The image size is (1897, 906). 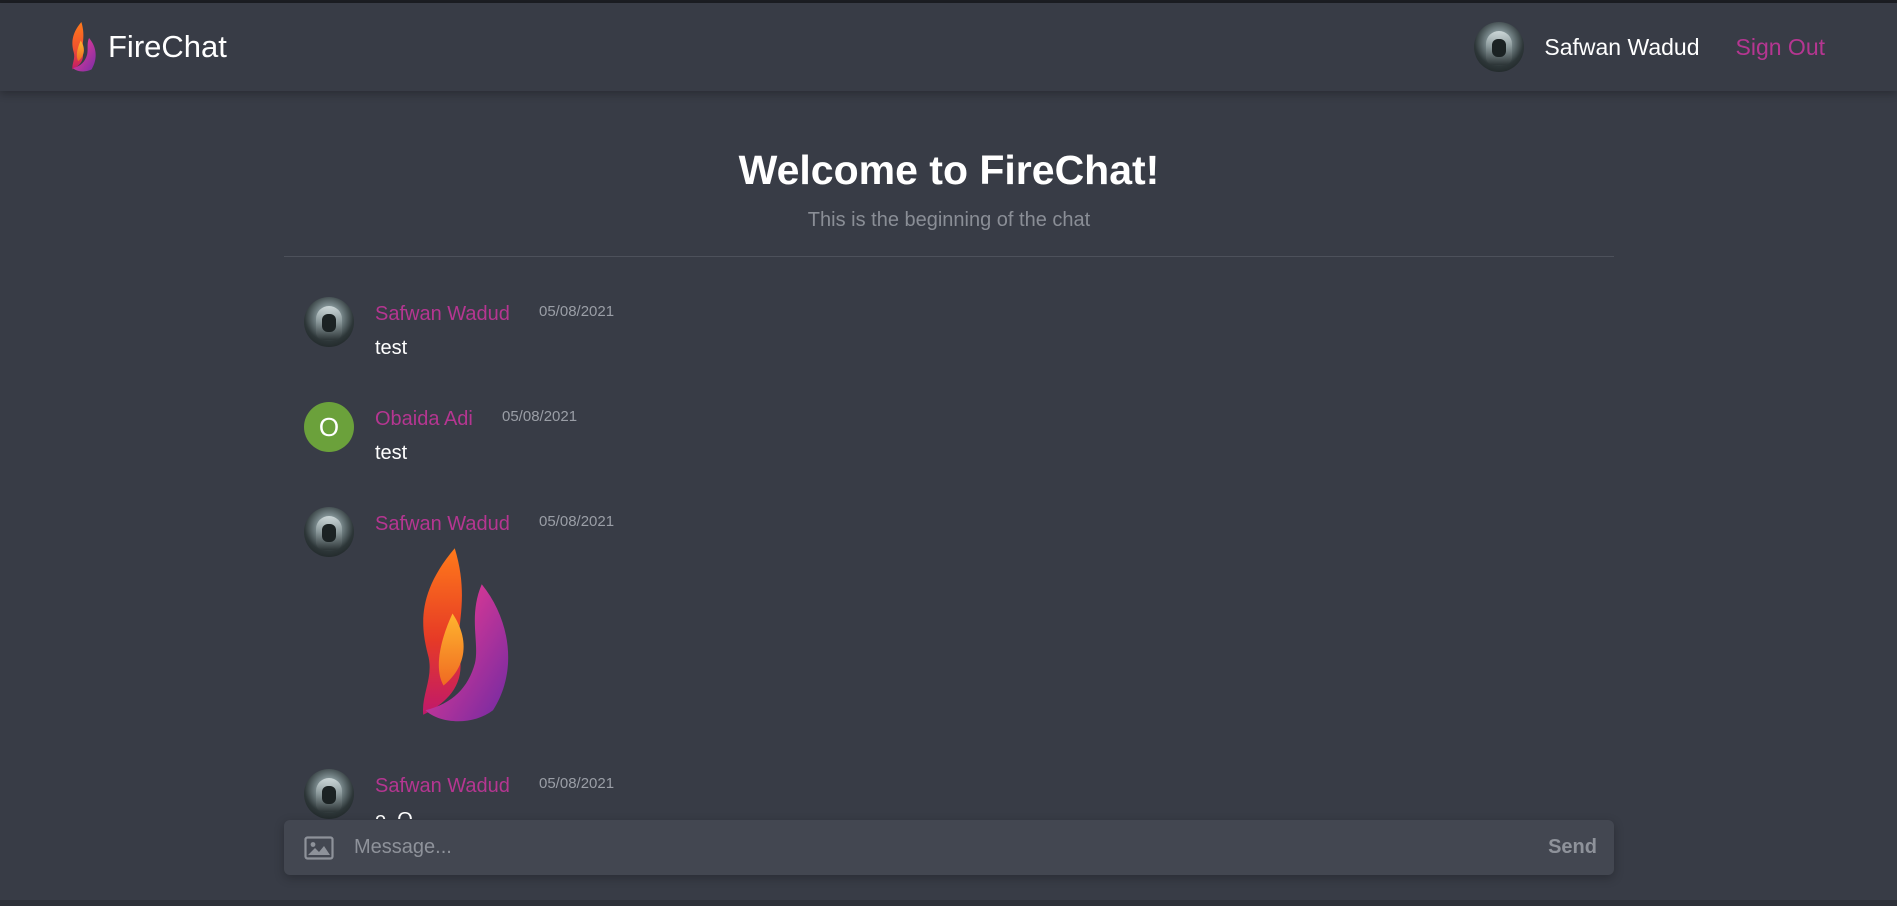 I want to click on firechat-logo-image, so click(x=457, y=636).